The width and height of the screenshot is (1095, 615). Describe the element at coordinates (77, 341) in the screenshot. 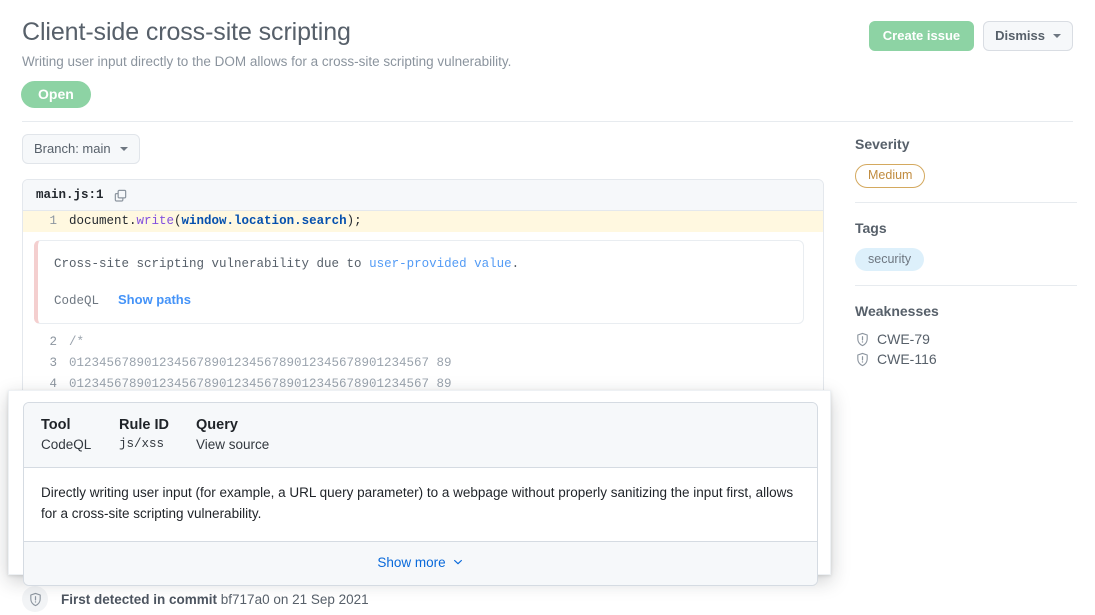

I see `line-content: /*` at that location.